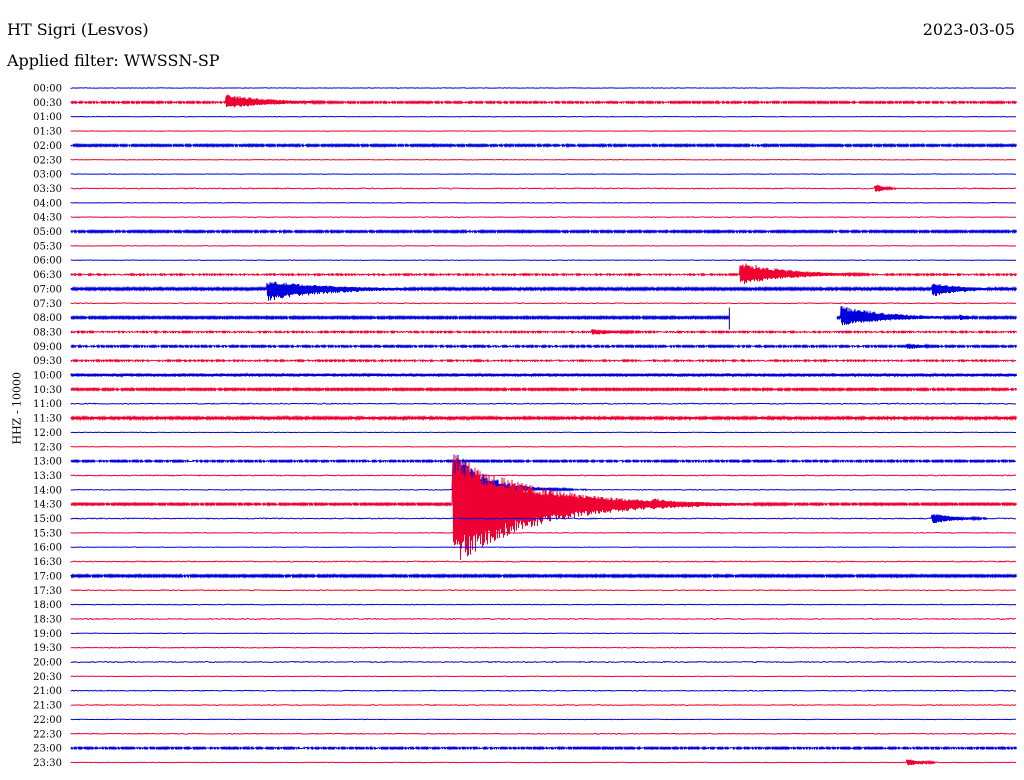 The image size is (1024, 780). Describe the element at coordinates (47, 203) in the screenshot. I see `row-time-label: 04:00` at that location.